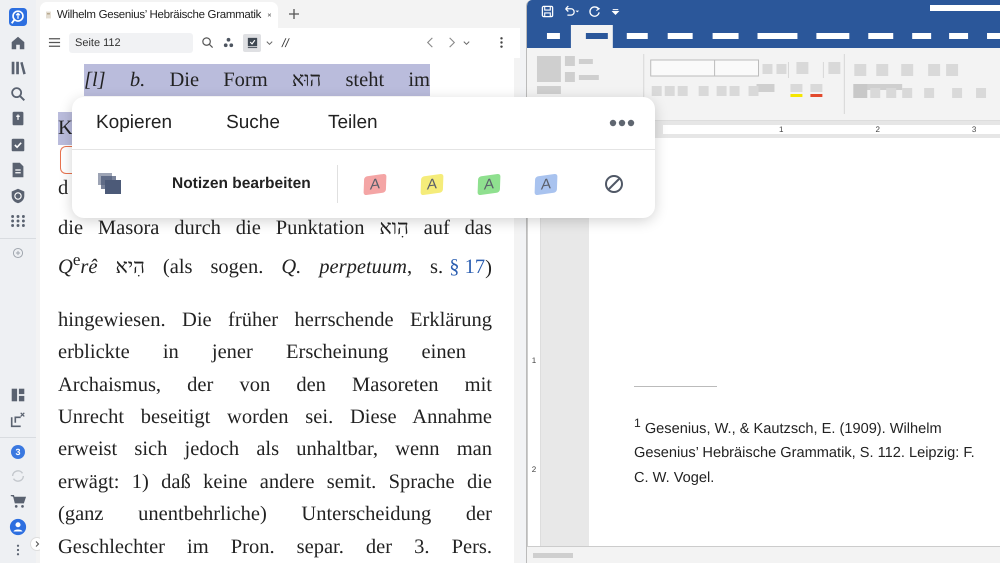 This screenshot has width=1000, height=563. What do you see at coordinates (275, 547) in the screenshot?
I see `text-line: Geschlechter im Pron. separ. der 3. Pers.` at bounding box center [275, 547].